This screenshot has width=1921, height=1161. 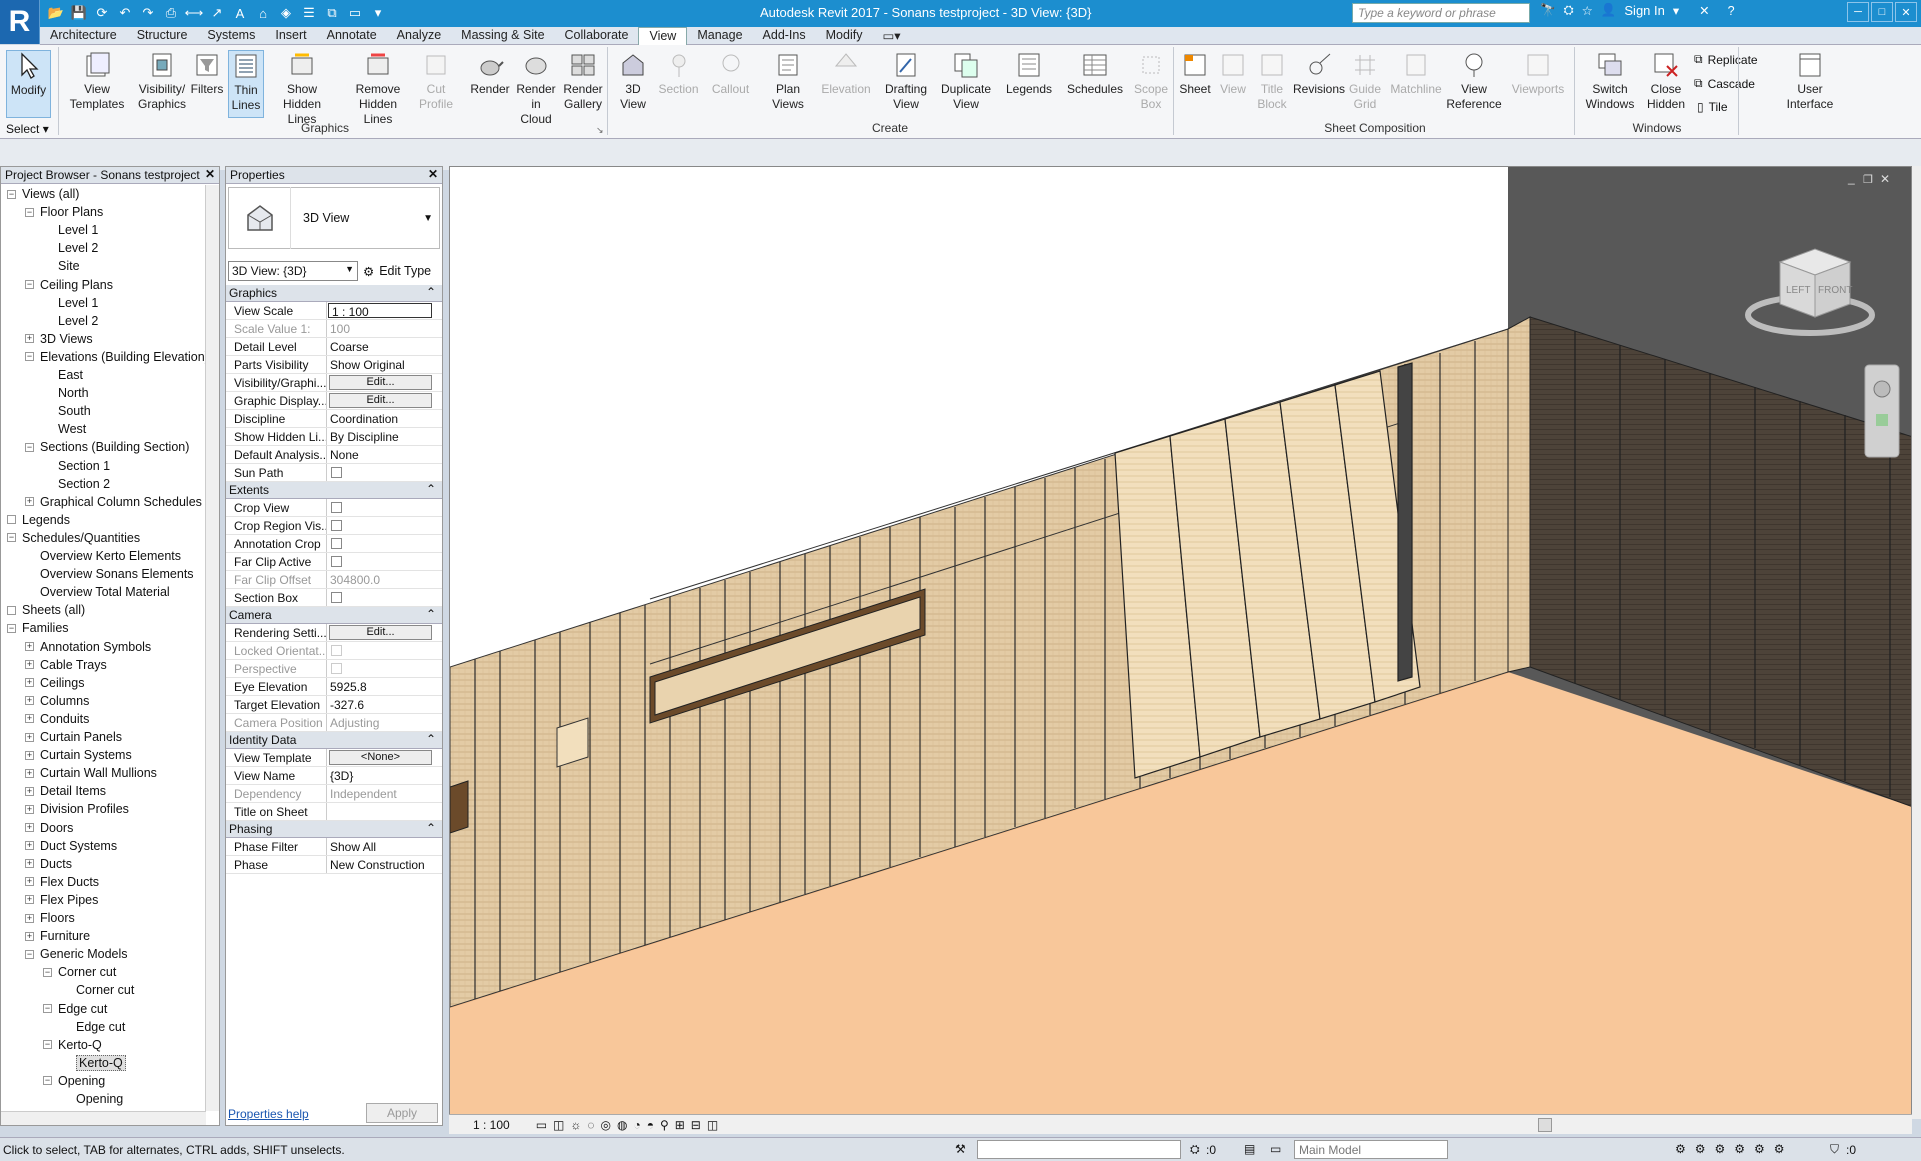 I want to click on tree-item: + Flex Ducts, so click(x=62, y=882).